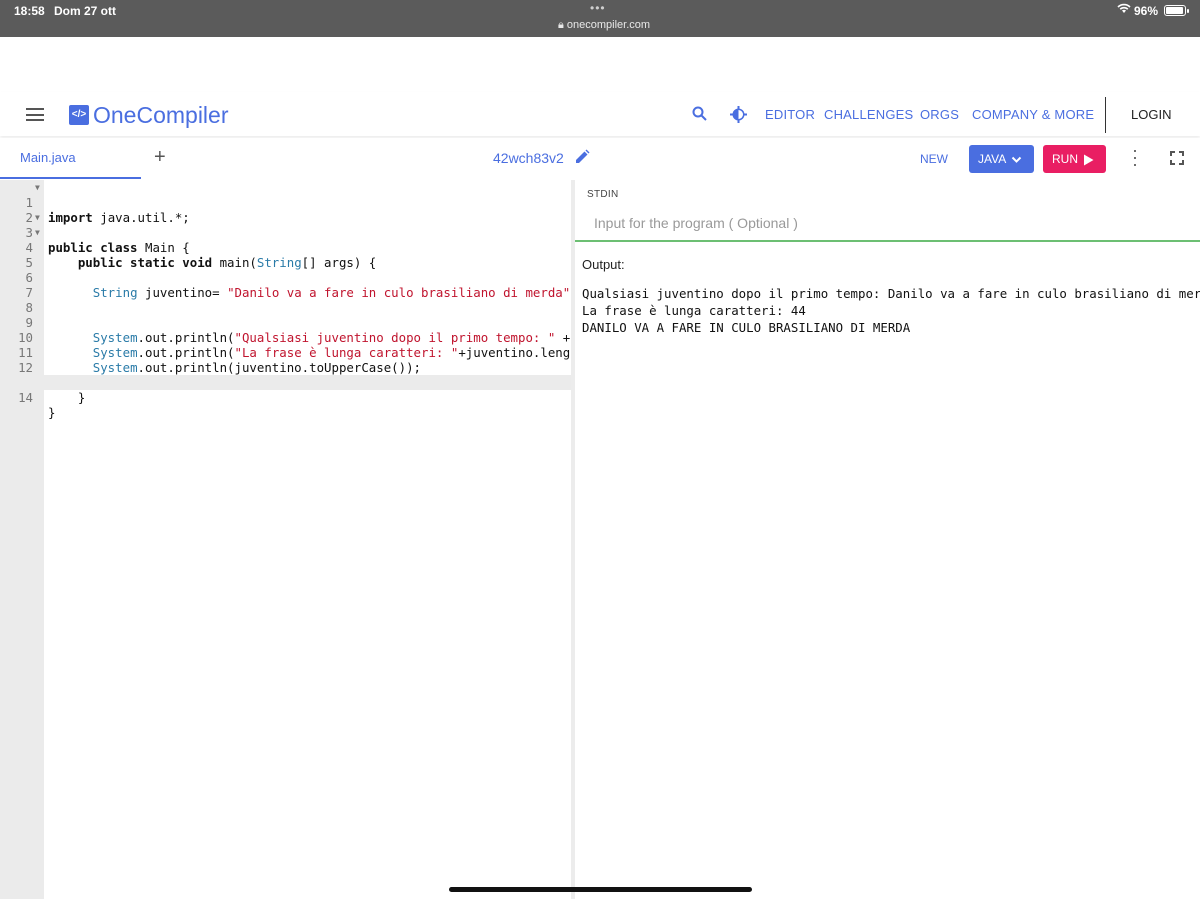 The image size is (1200, 899). Describe the element at coordinates (1177, 158) in the screenshot. I see `fullscreen-icon` at that location.